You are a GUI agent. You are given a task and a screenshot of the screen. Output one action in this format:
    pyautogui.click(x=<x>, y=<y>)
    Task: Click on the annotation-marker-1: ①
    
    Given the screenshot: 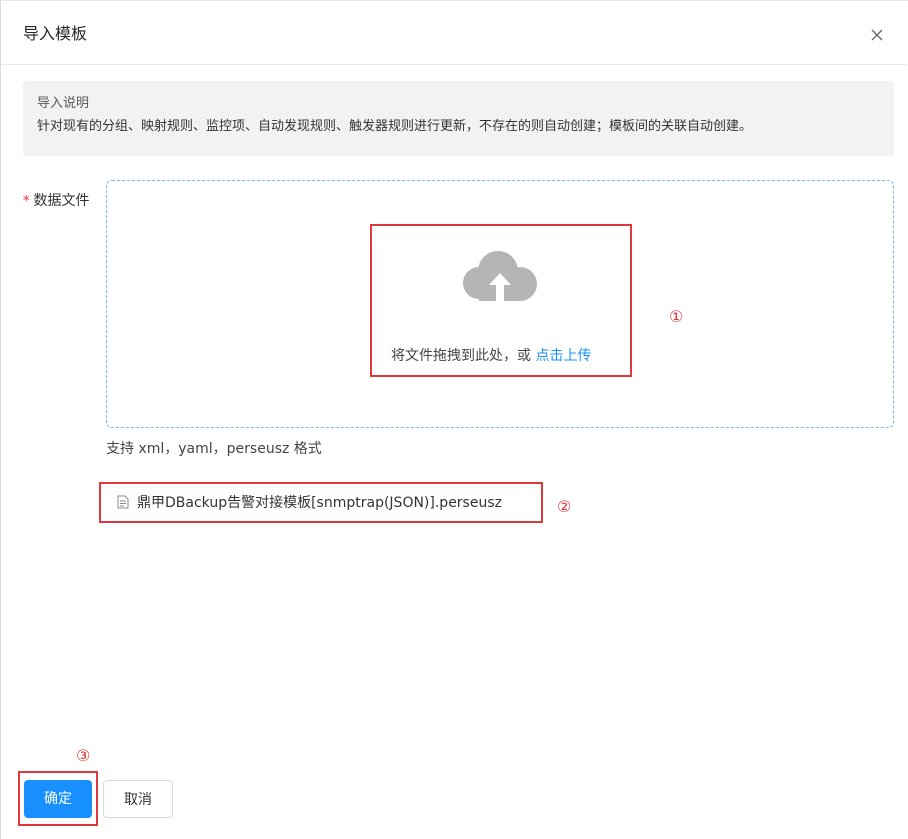 What is the action you would take?
    pyautogui.click(x=676, y=316)
    